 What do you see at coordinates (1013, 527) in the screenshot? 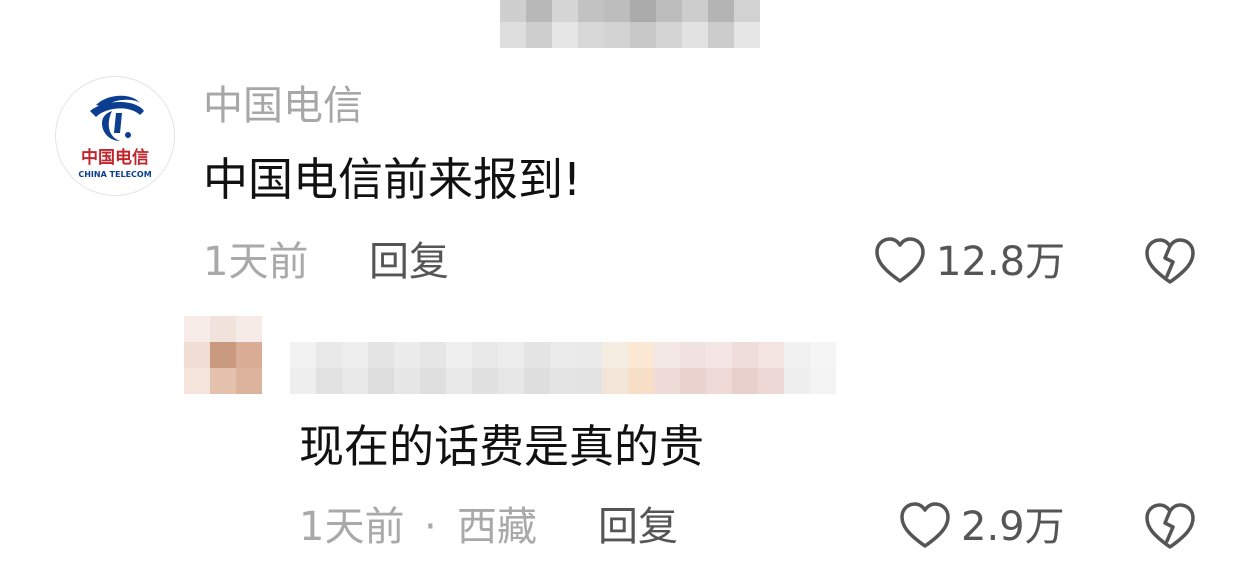
I see `like-count: 2.9万` at bounding box center [1013, 527].